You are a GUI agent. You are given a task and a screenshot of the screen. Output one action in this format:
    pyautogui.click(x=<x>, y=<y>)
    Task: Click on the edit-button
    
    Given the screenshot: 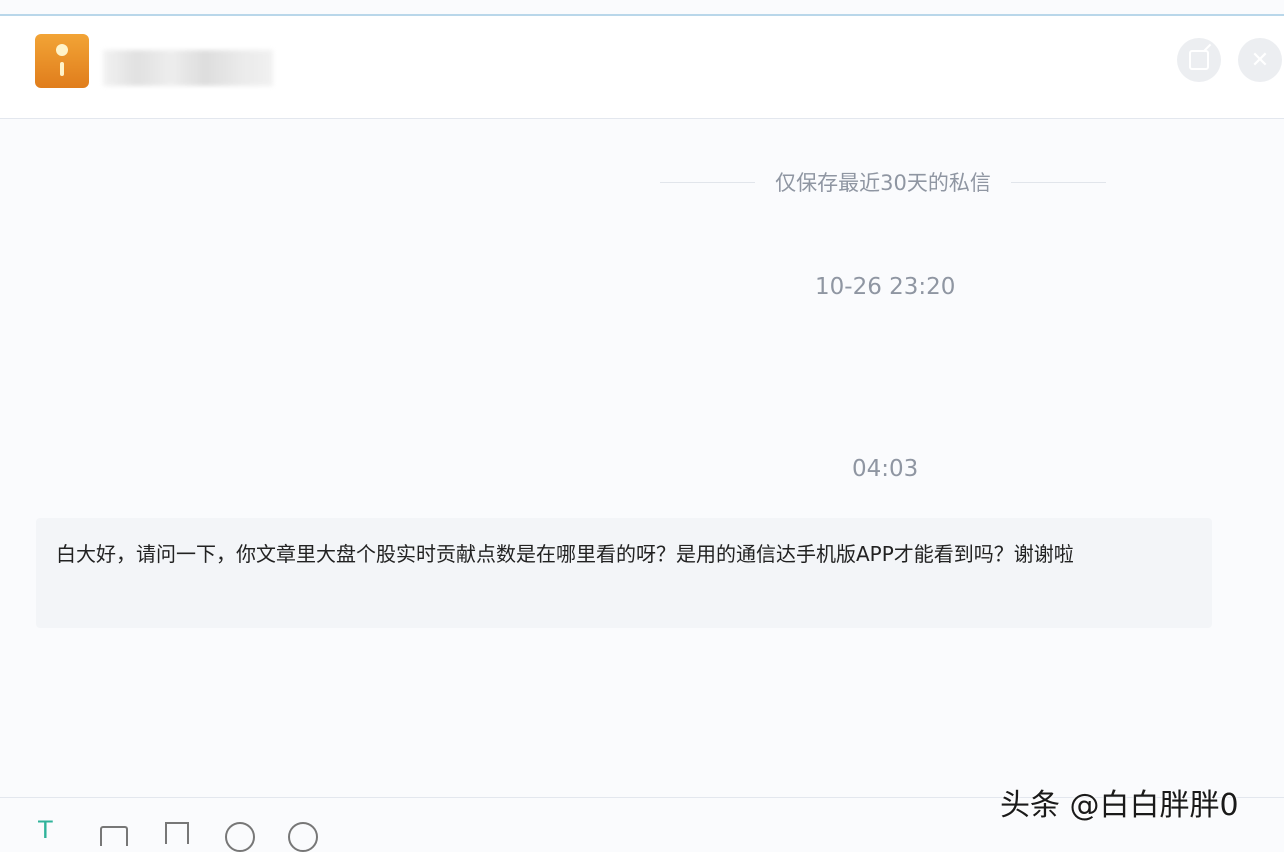 What is the action you would take?
    pyautogui.click(x=1199, y=60)
    